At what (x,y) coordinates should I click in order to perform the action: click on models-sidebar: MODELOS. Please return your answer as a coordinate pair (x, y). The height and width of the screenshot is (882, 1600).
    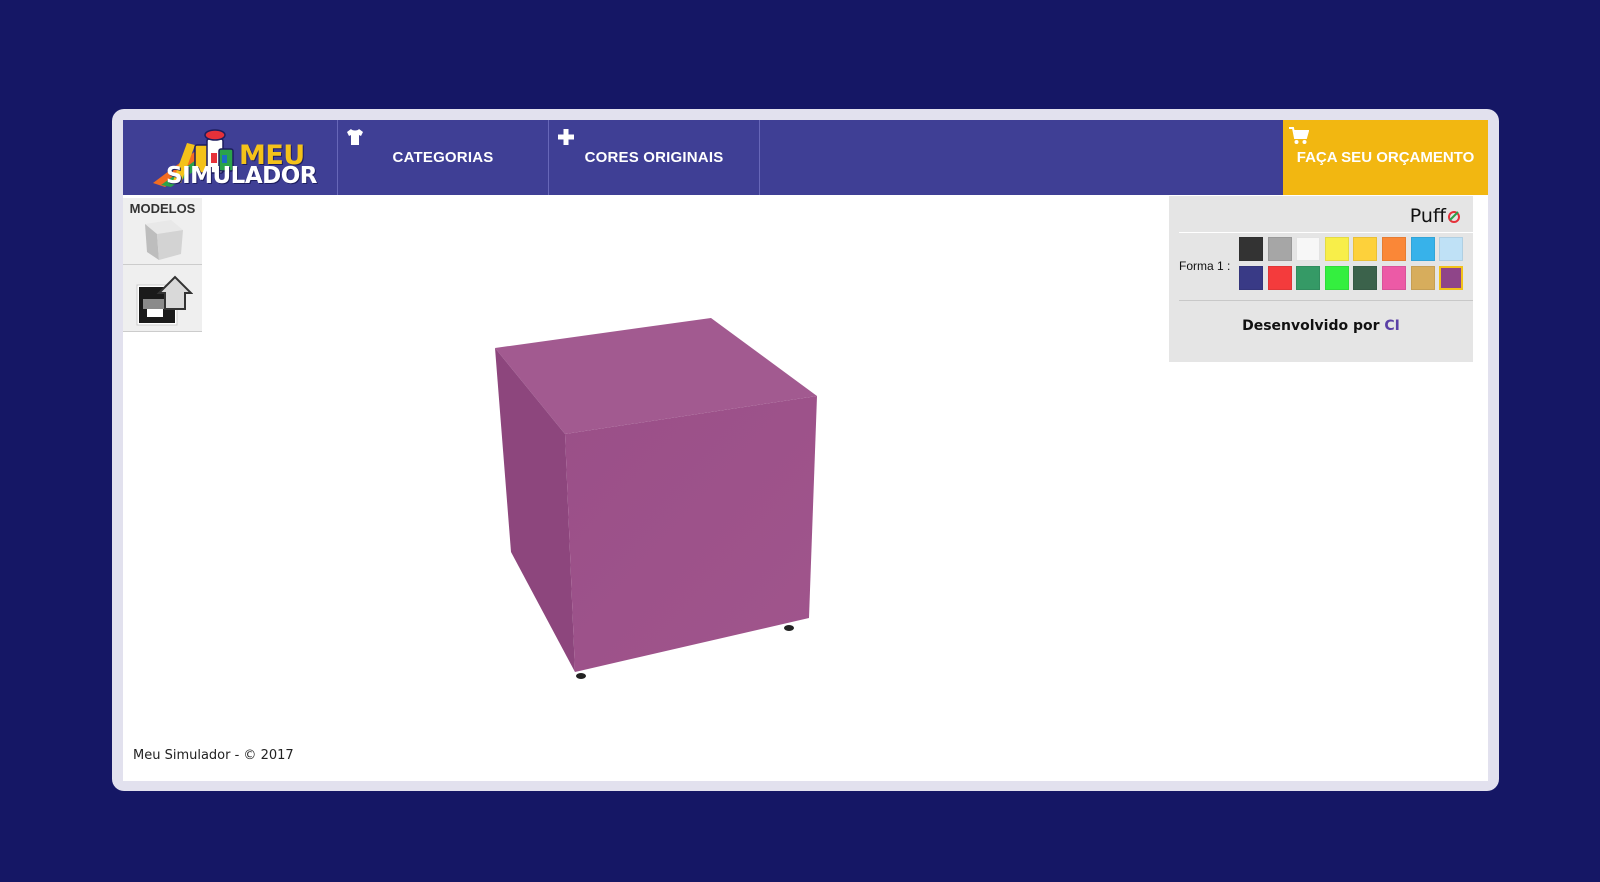
    Looking at the image, I should click on (162, 265).